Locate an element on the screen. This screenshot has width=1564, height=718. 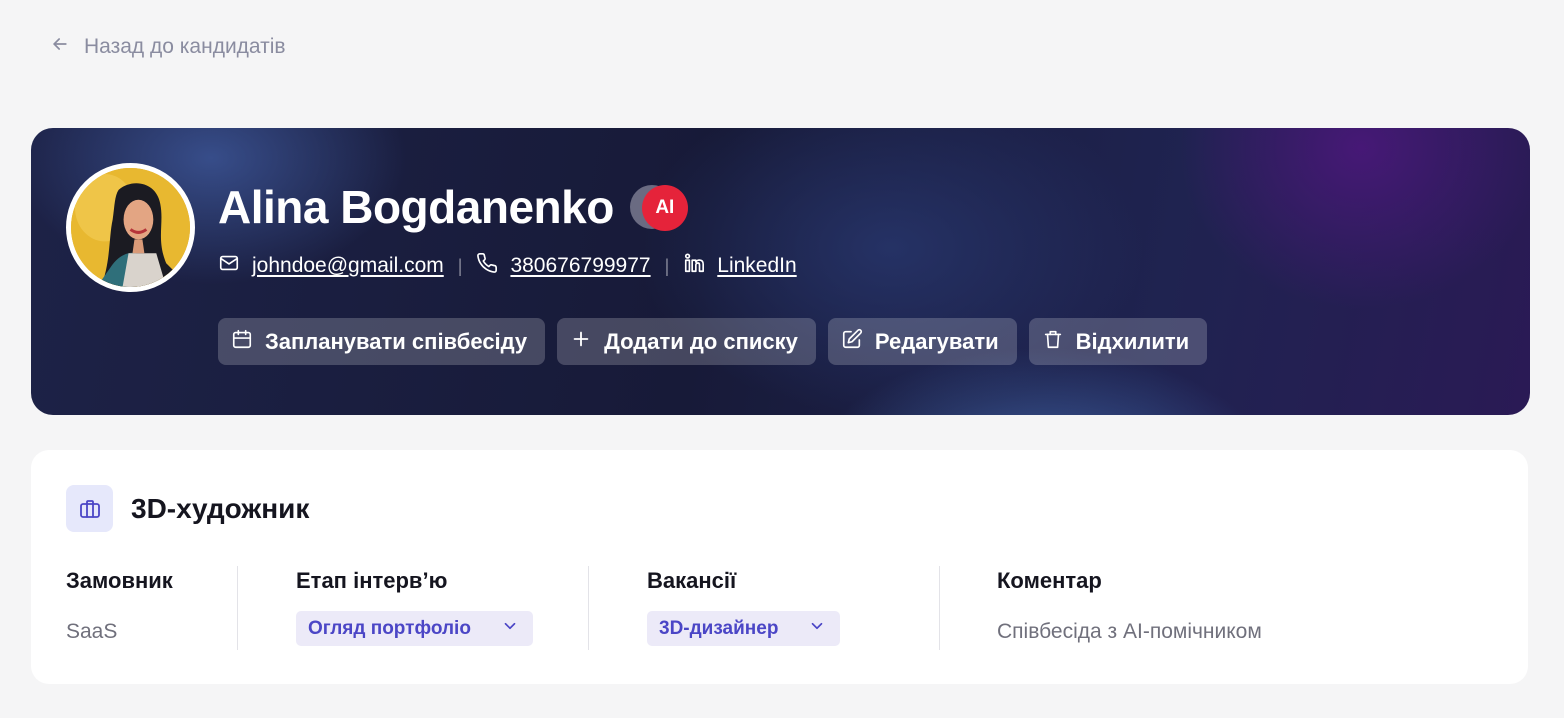
vacancy-field: Вакансії 3D-дизайнер is located at coordinates (744, 607).